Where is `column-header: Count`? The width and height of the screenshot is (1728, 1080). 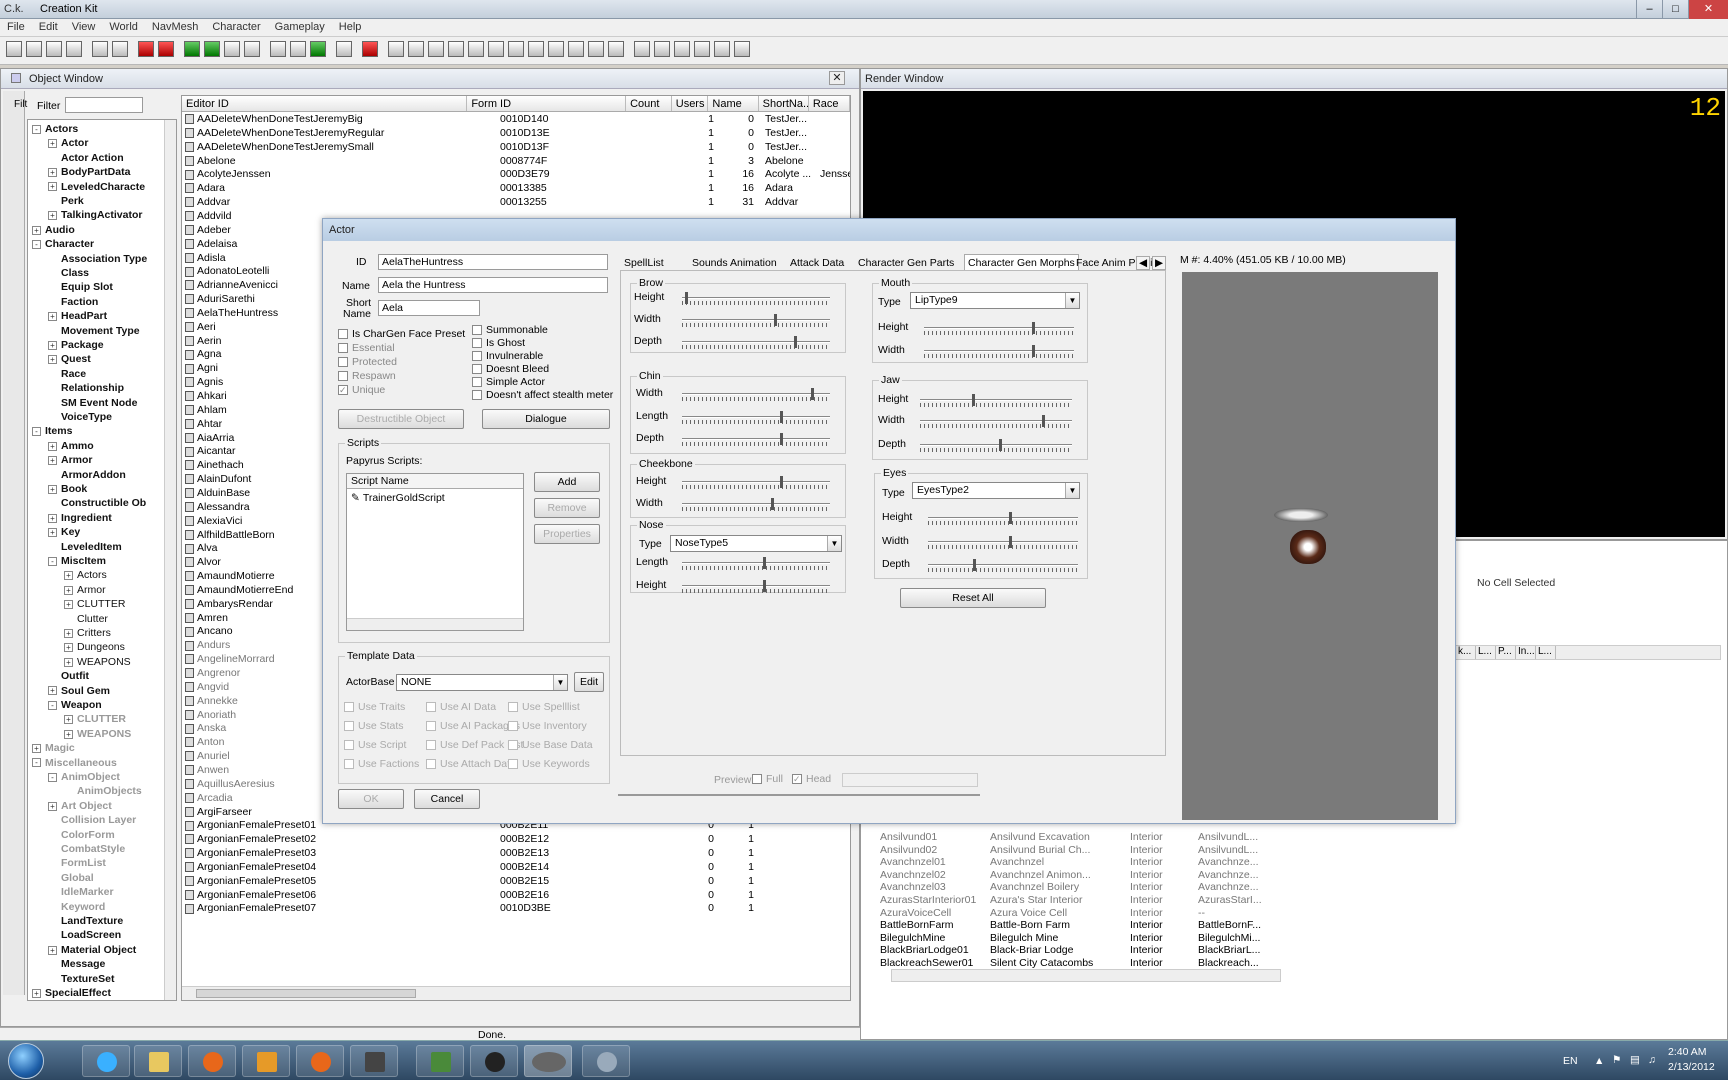
column-header: Count is located at coordinates (649, 103).